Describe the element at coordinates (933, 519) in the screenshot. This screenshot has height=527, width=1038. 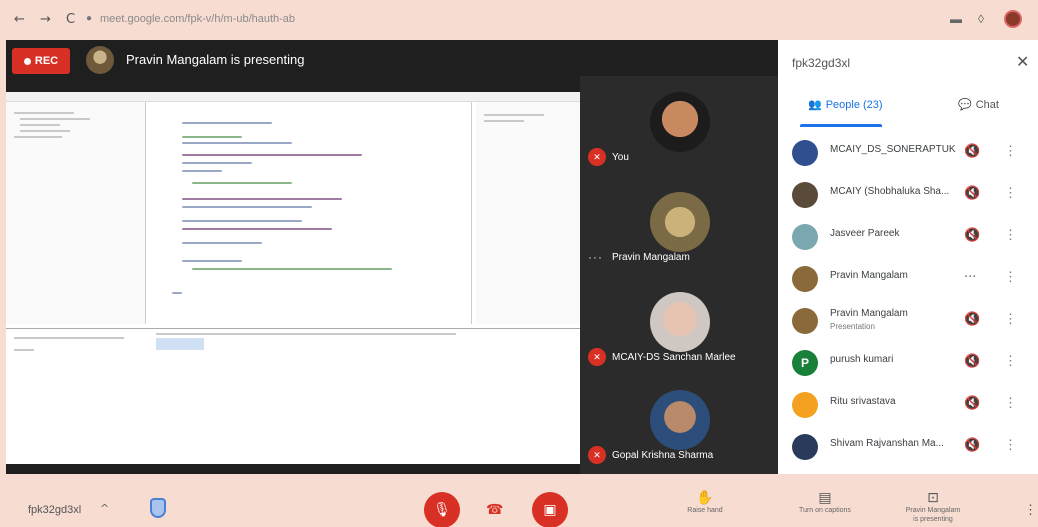
I see `presenting-label-2: is presenting` at that location.